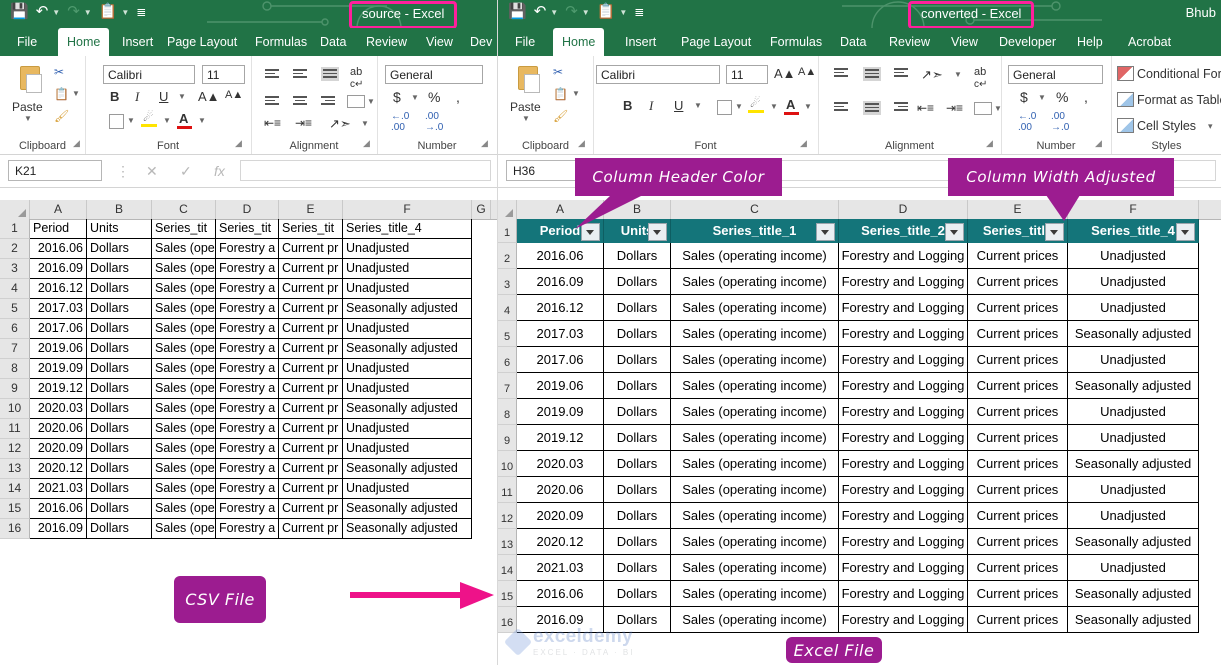  What do you see at coordinates (739, 106) in the screenshot?
I see `borders-chevron-down-icon: ▼` at bounding box center [739, 106].